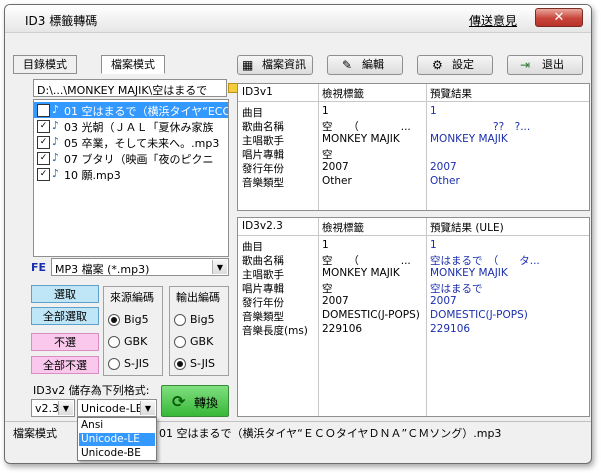  I want to click on table-header: ID3v2.3 檢視標籤 預覽結果 (ULE), so click(413, 227).